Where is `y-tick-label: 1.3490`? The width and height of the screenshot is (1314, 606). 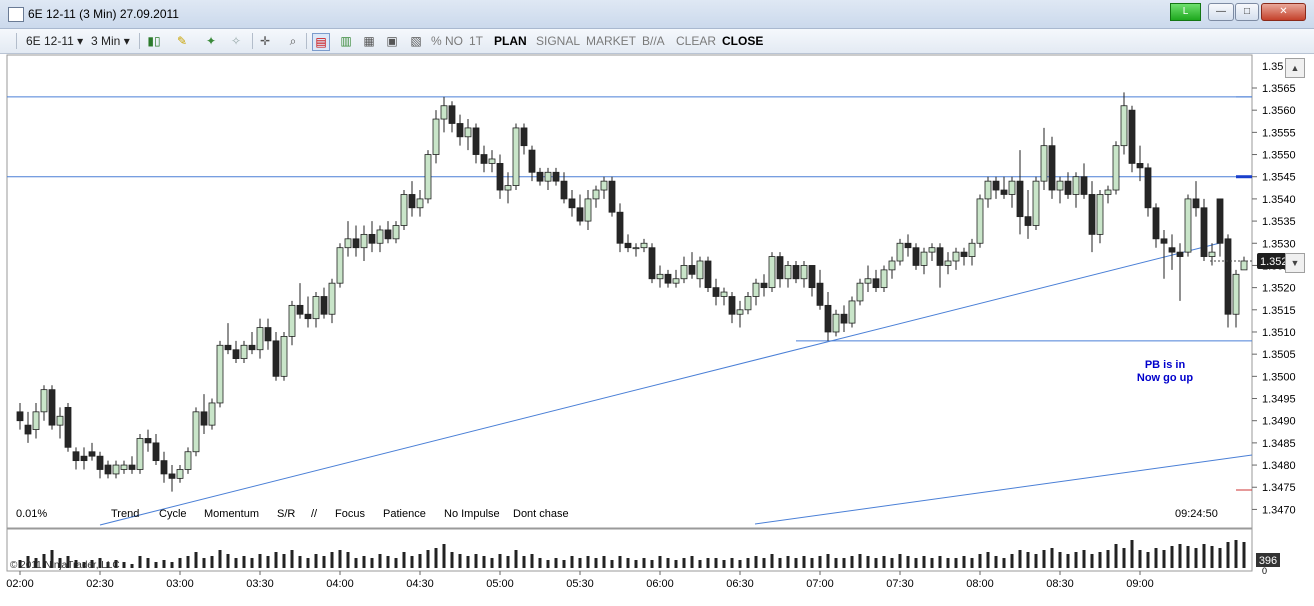 y-tick-label: 1.3490 is located at coordinates (1279, 422).